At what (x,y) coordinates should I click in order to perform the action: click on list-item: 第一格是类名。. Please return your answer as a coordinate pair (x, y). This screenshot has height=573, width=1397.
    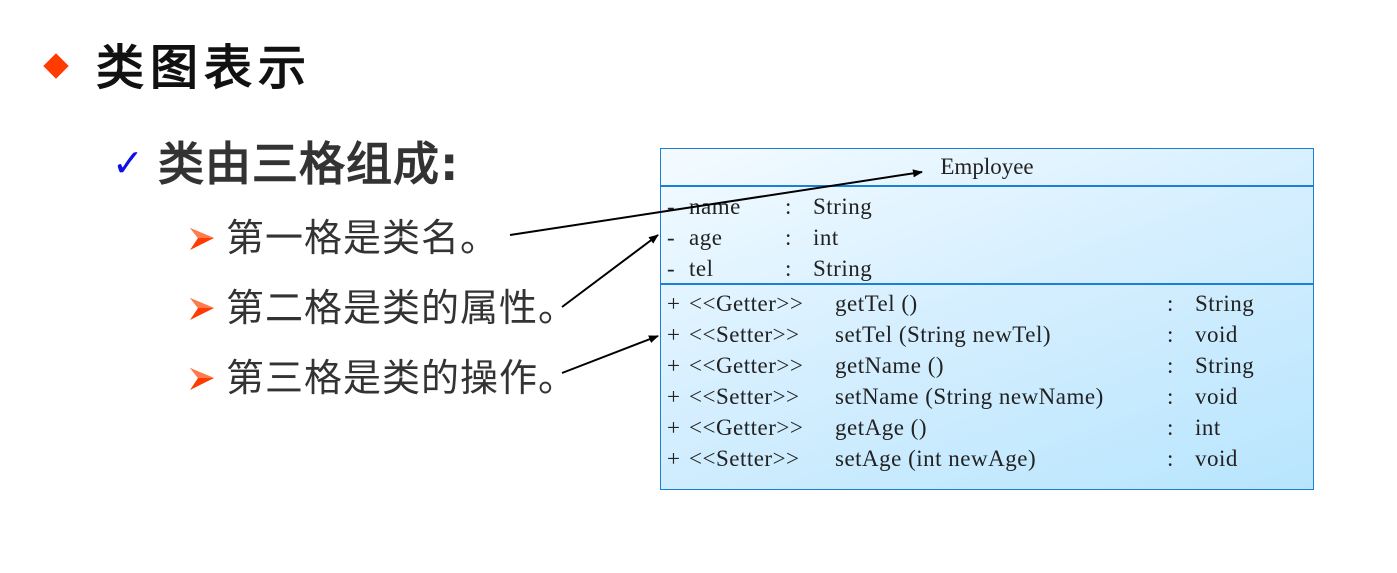
    Looking at the image, I should click on (343, 238).